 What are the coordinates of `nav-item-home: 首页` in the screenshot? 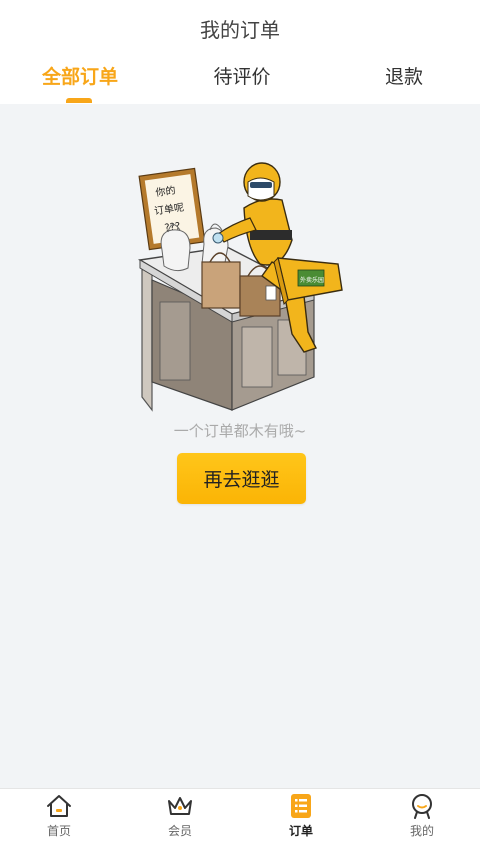 It's located at (59, 815).